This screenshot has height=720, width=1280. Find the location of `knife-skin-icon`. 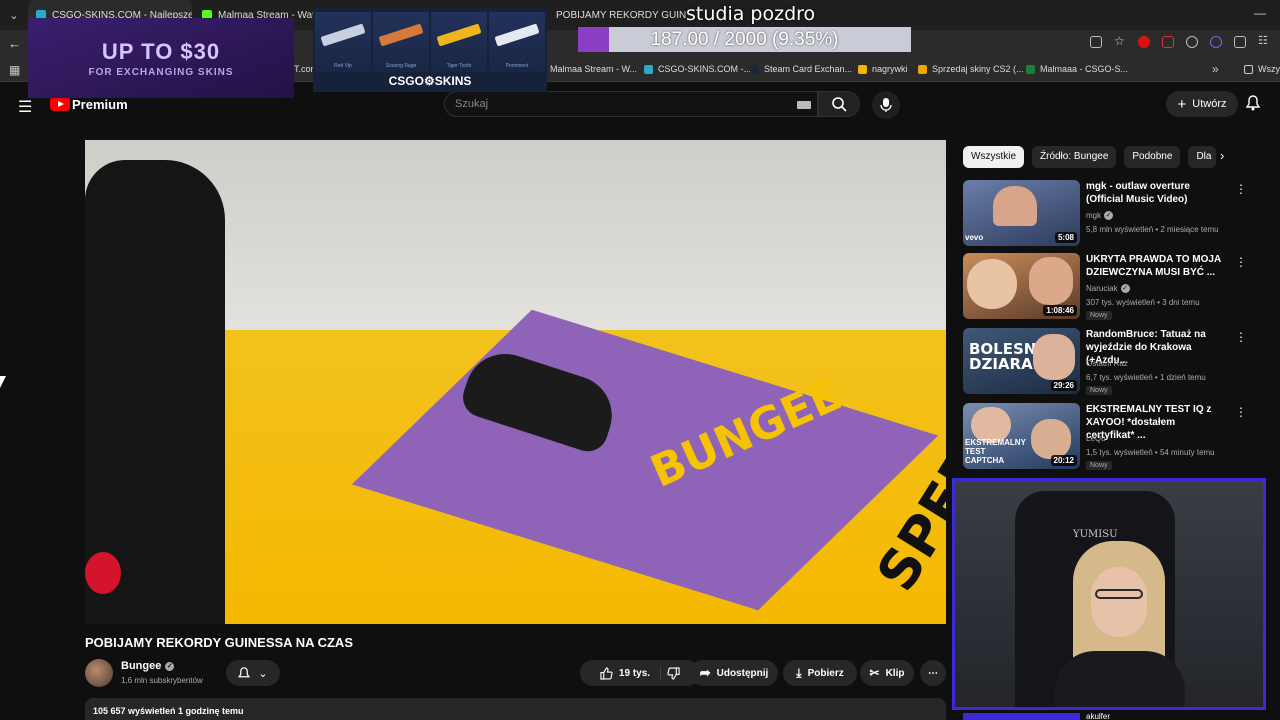

knife-skin-icon is located at coordinates (459, 35).